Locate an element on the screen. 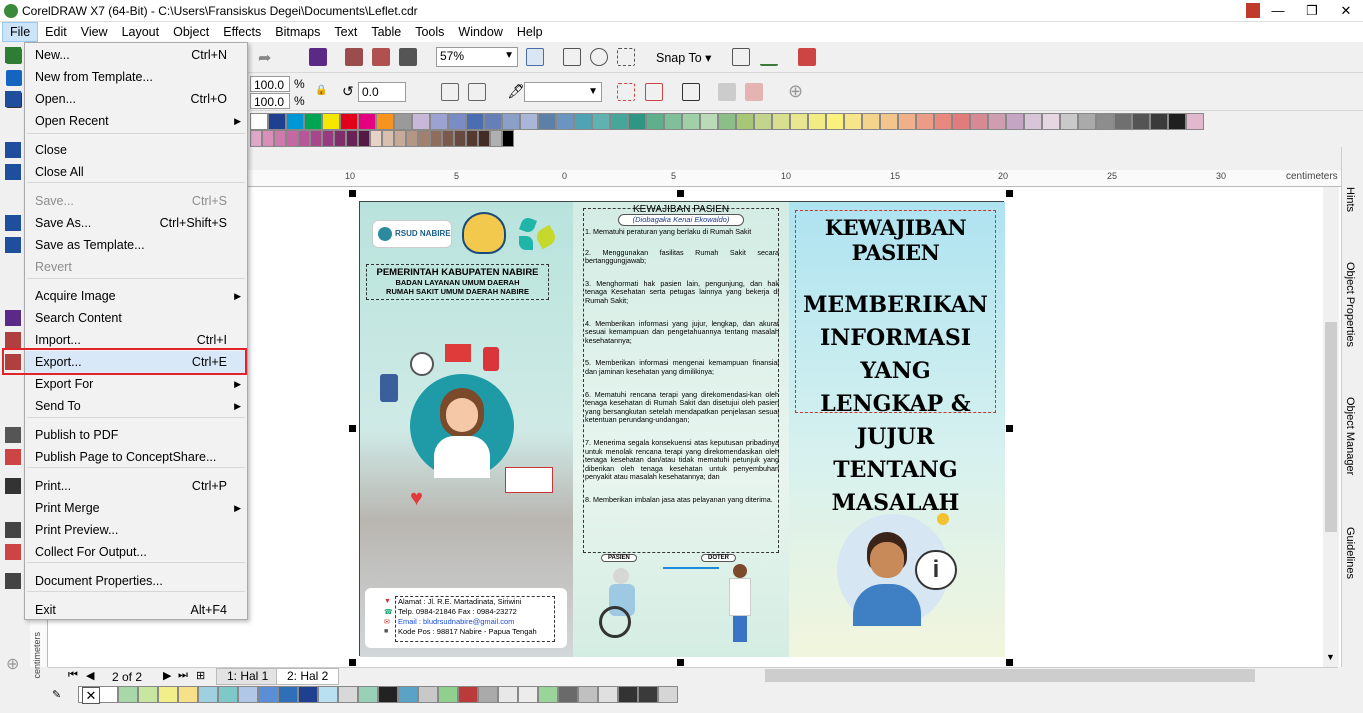 The height and width of the screenshot is (713, 1363). first-page-button: ⏮ is located at coordinates (73, 675).